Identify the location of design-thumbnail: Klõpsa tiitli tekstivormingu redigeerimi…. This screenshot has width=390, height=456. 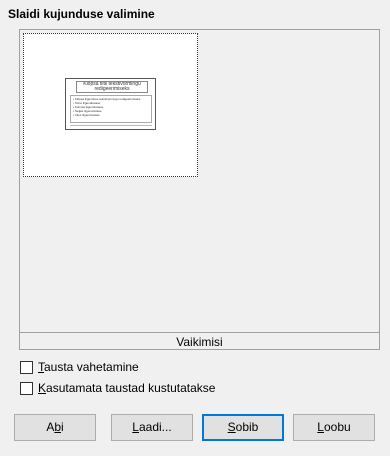
(110, 105).